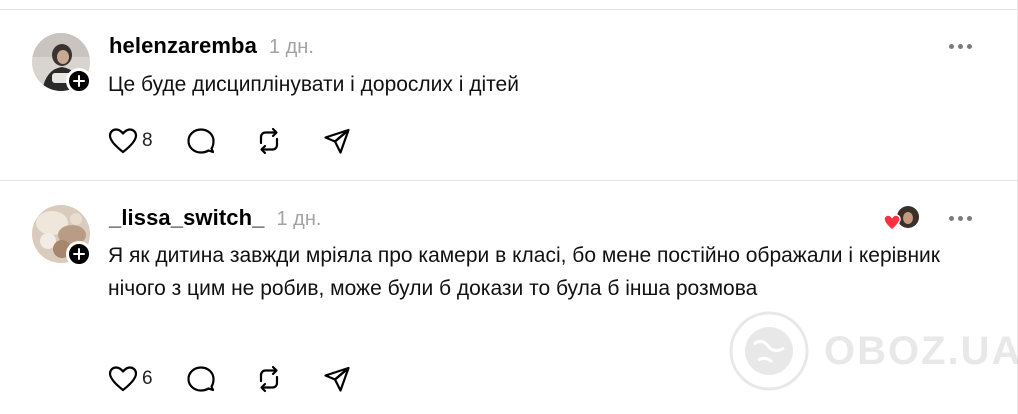 The image size is (1018, 414). What do you see at coordinates (509, 180) in the screenshot?
I see `comment-divider` at bounding box center [509, 180].